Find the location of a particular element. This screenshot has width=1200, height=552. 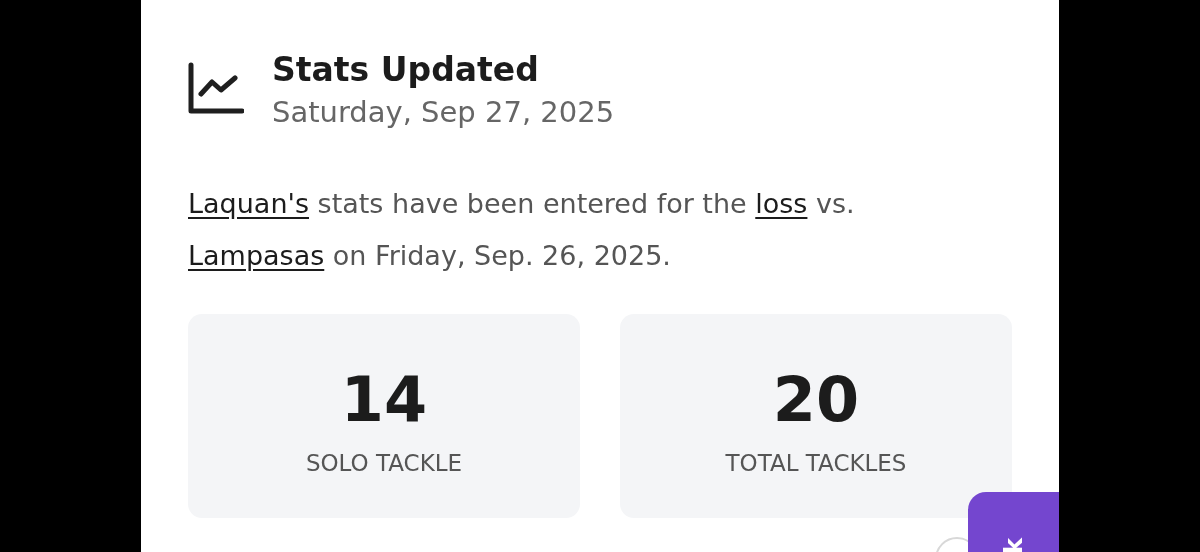

notification-date: Saturday, Sep 27, 2025 is located at coordinates (443, 112).